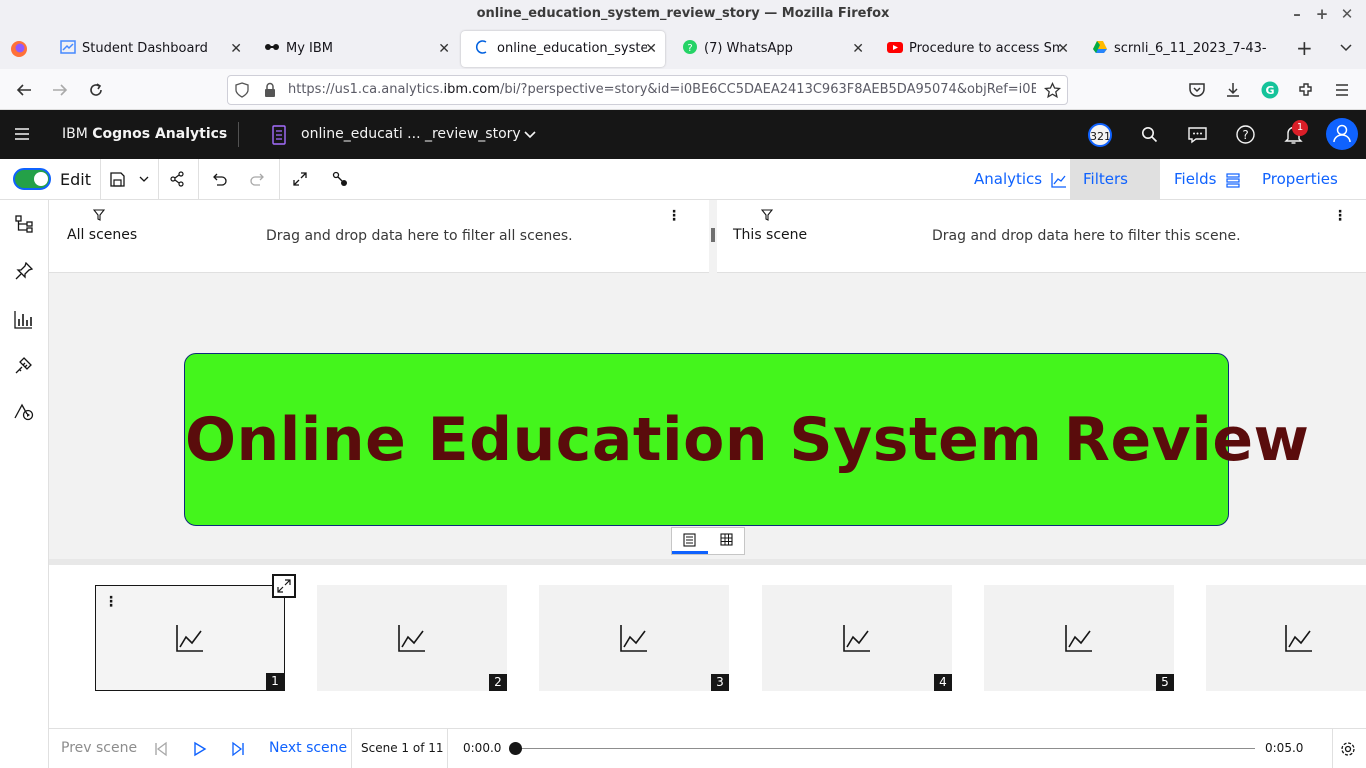 Image resolution: width=1366 pixels, height=768 pixels. What do you see at coordinates (530, 135) in the screenshot?
I see `story-chevron-down-icon` at bounding box center [530, 135].